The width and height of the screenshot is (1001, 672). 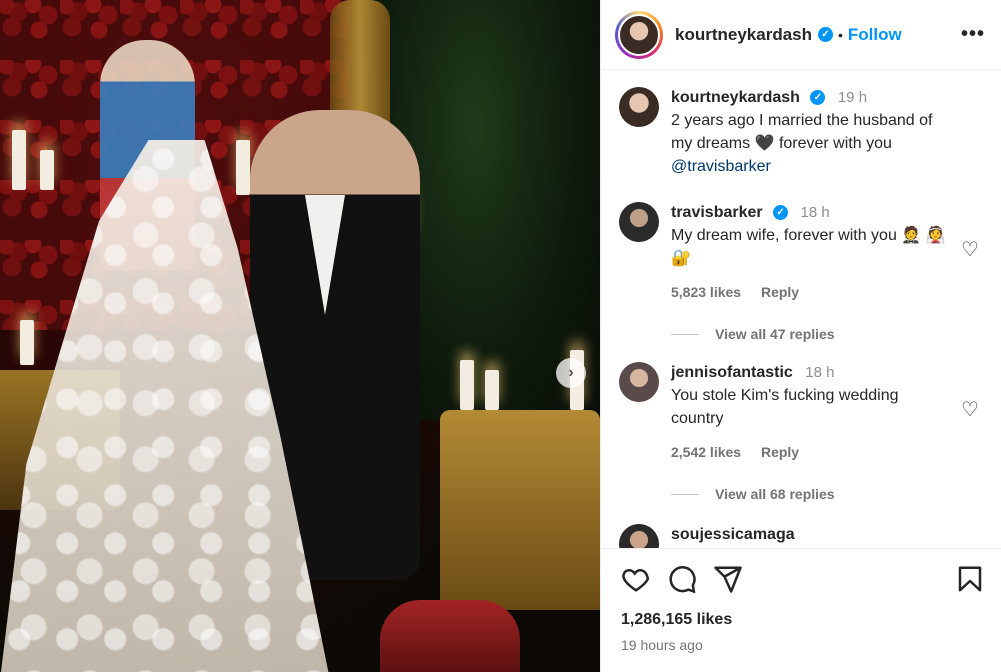 I want to click on comment-text: You stole Kim's fucking wedding country, so click(x=785, y=407).